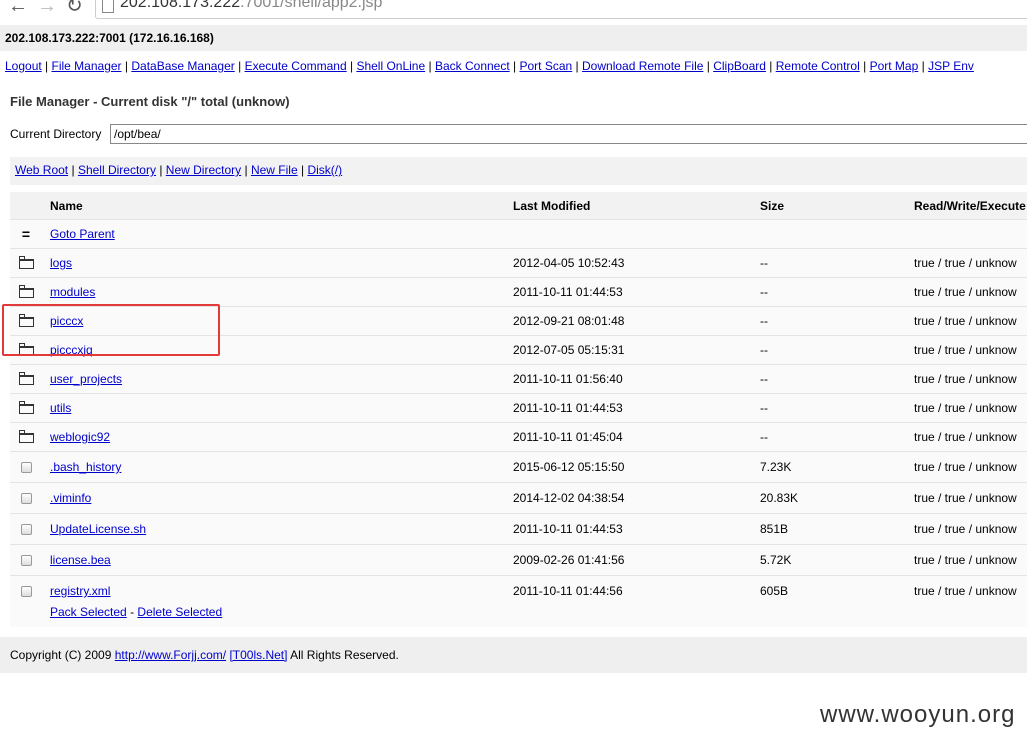 The width and height of the screenshot is (1027, 743). What do you see at coordinates (739, 66) in the screenshot?
I see `menu-clipboard: ClipBoard` at bounding box center [739, 66].